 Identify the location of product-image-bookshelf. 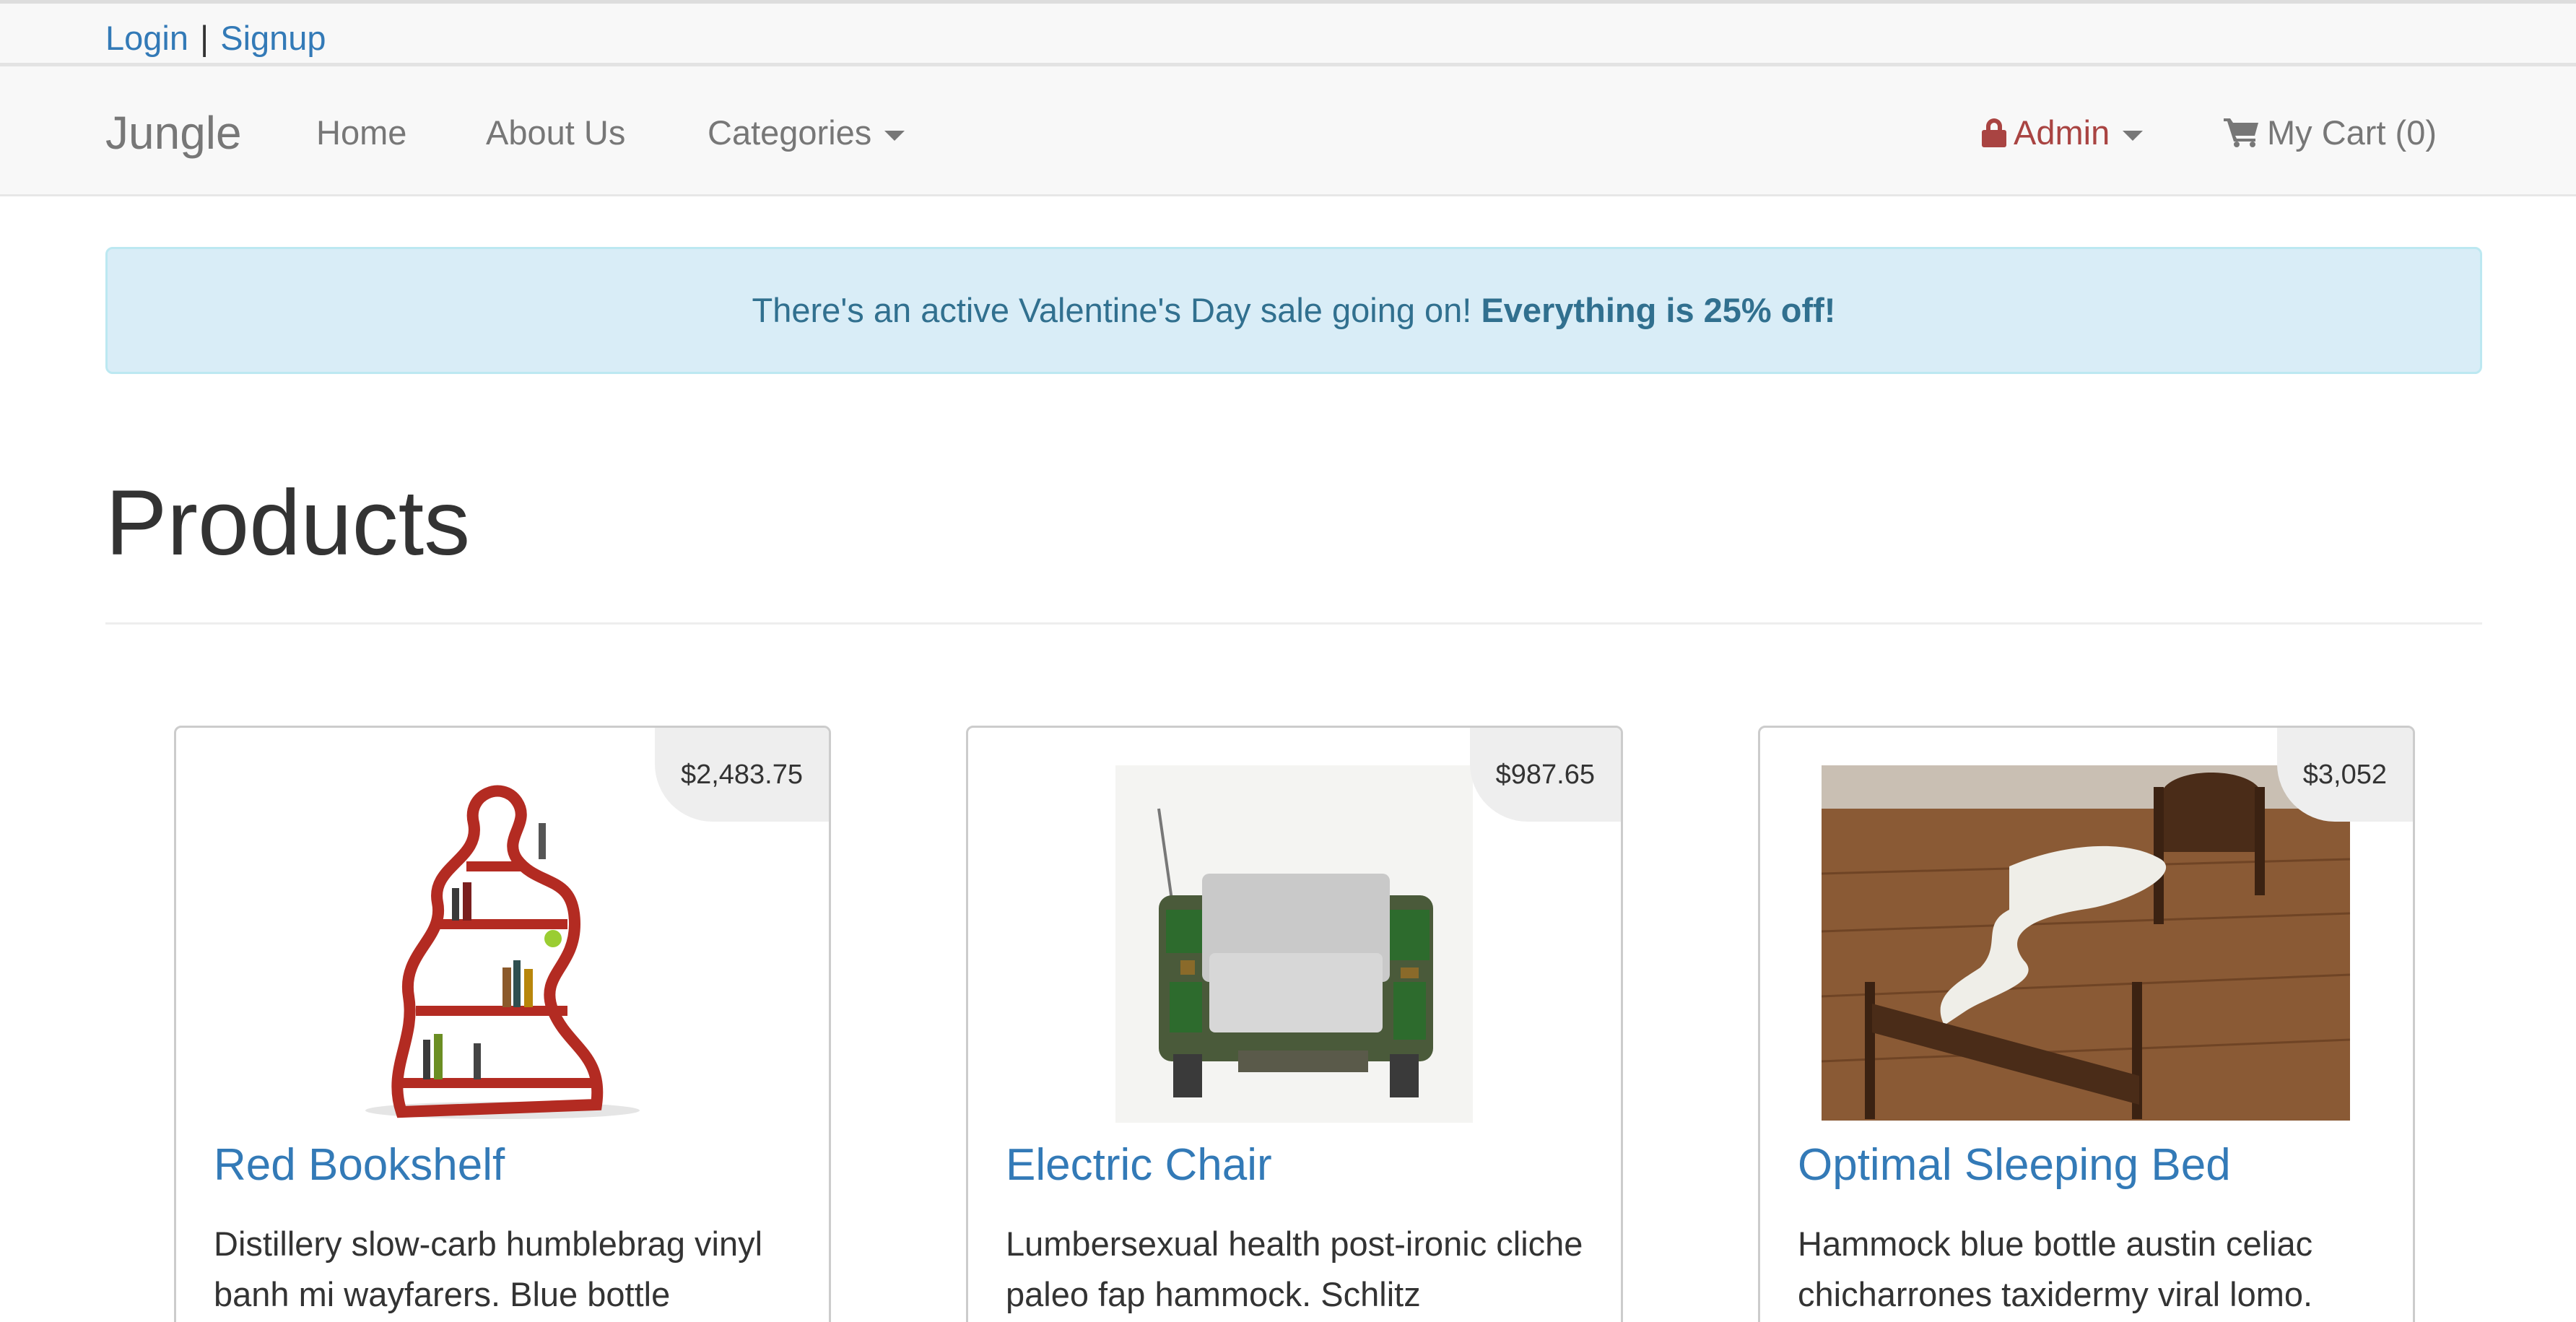
(504, 943).